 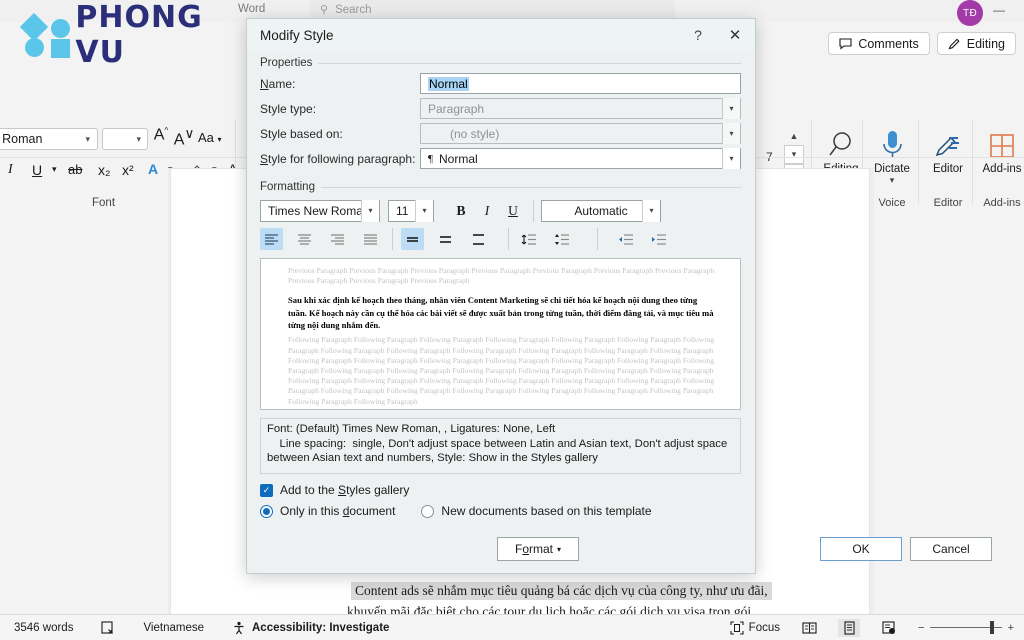 I want to click on dialog-button-row: Format ▾ OK Cancel, so click(x=619, y=549).